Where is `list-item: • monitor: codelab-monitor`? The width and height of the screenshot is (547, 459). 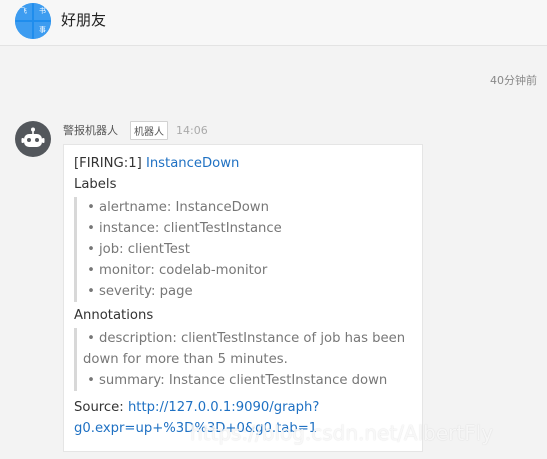 list-item: • monitor: codelab-monitor is located at coordinates (177, 270).